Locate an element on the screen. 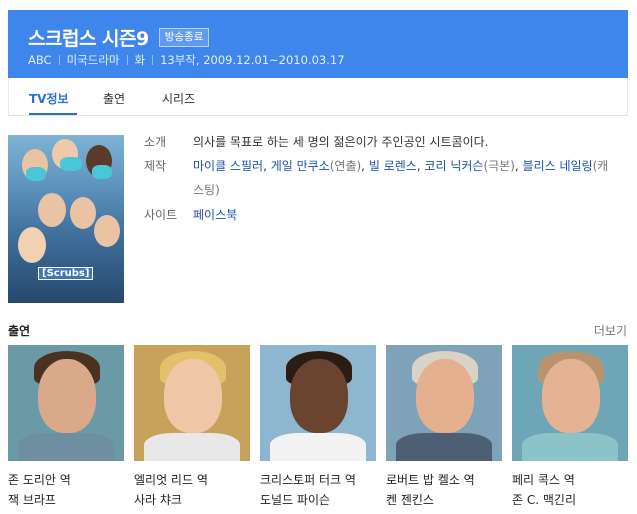 This screenshot has height=514, width=637. cast-card: 엘리엇 리드 역사라 챠크 is located at coordinates (192, 427).